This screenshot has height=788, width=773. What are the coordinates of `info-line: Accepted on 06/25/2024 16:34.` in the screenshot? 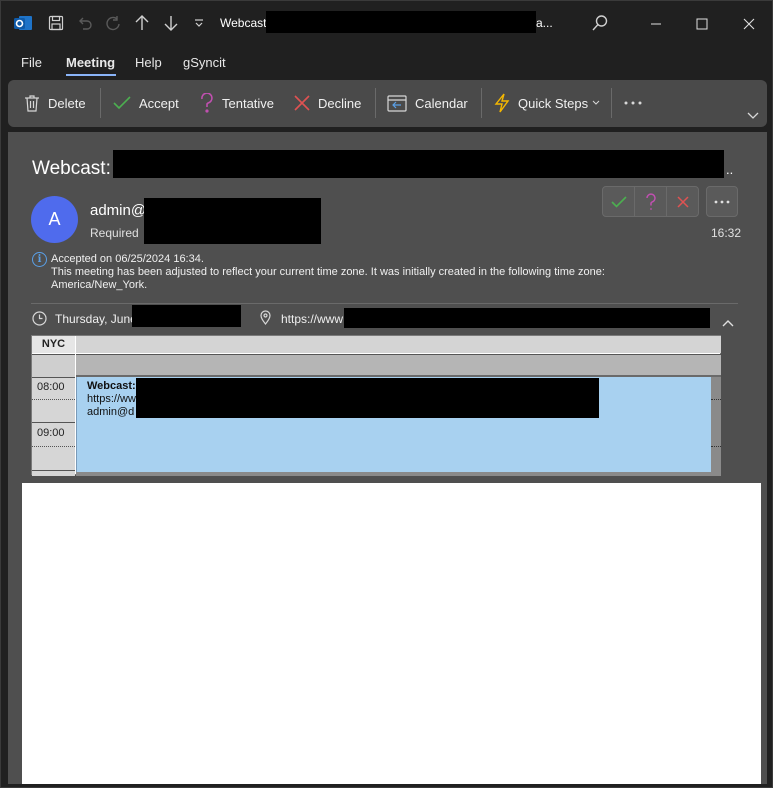 It's located at (127, 259).